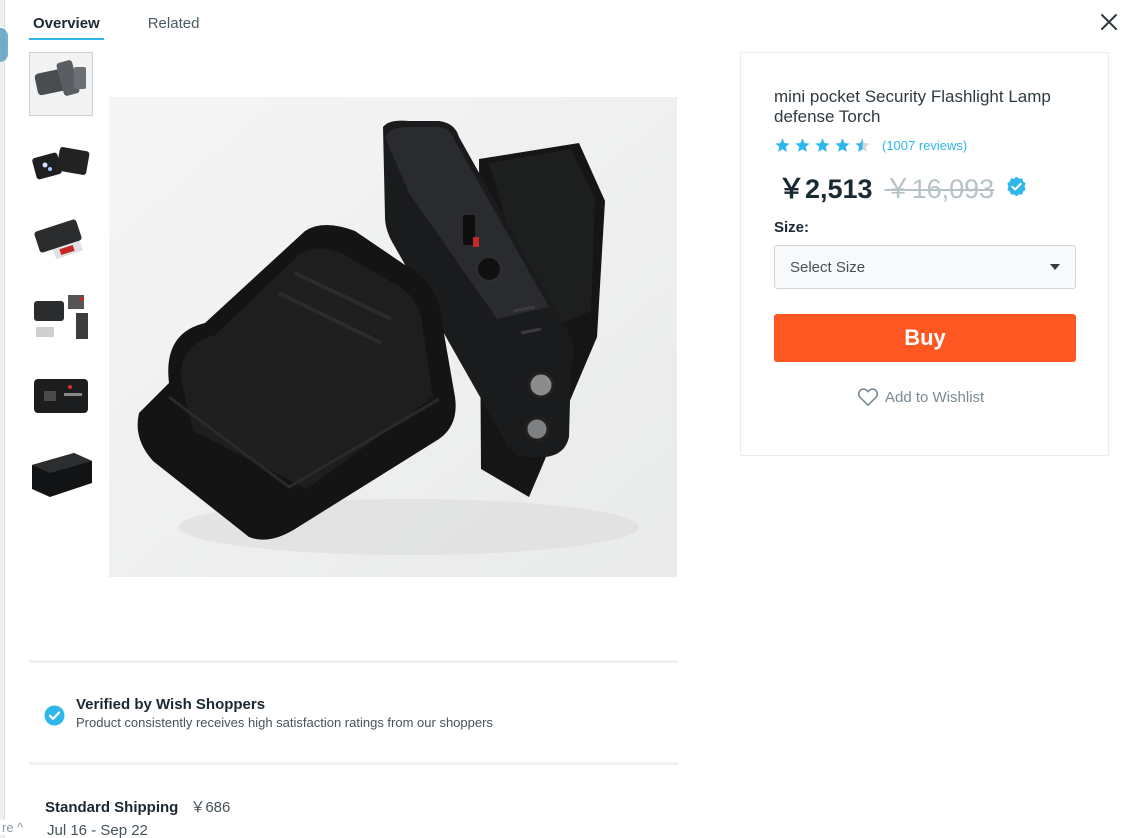 This screenshot has height=838, width=1133. Describe the element at coordinates (825, 189) in the screenshot. I see `current-price: ￥2,513` at that location.